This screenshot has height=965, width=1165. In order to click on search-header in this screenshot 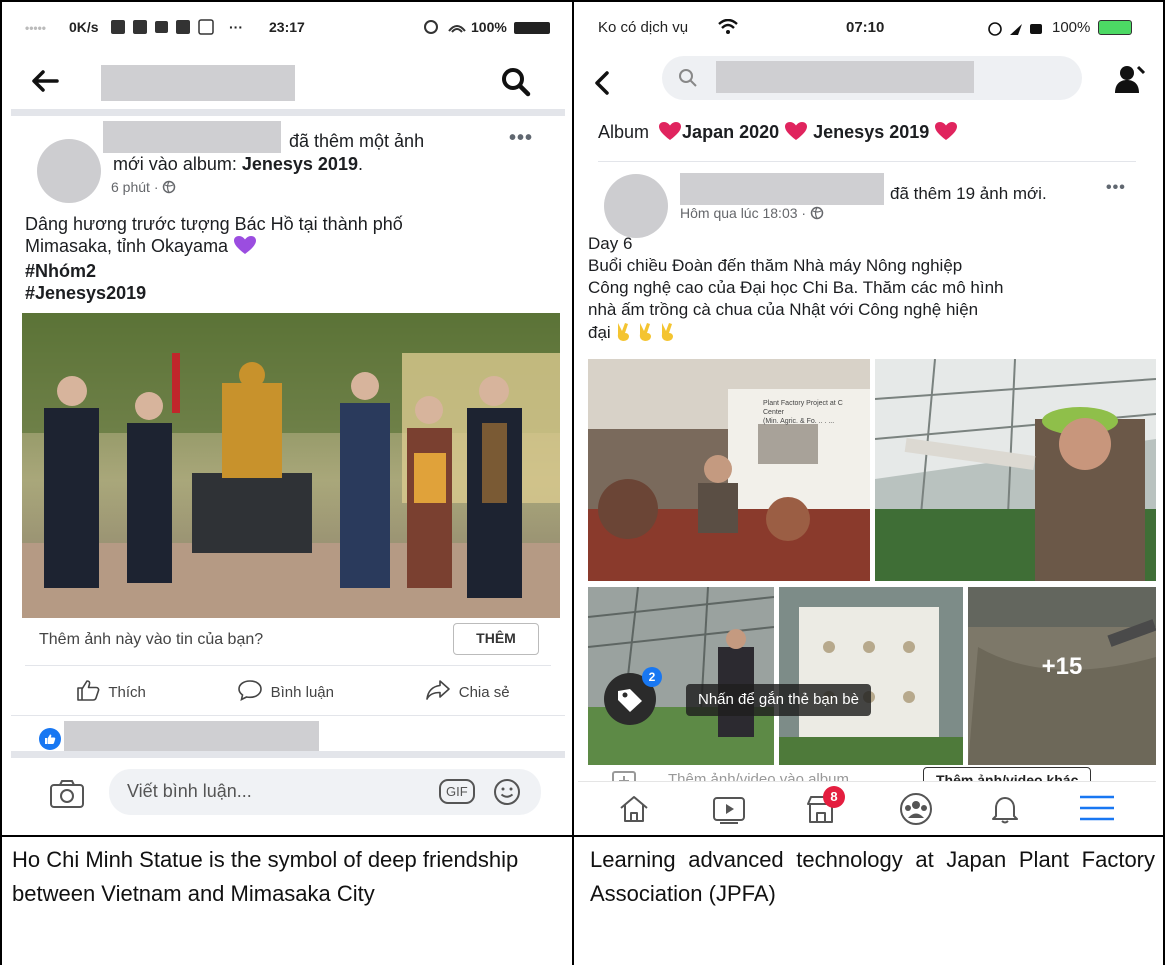, I will do `click(288, 86)`.